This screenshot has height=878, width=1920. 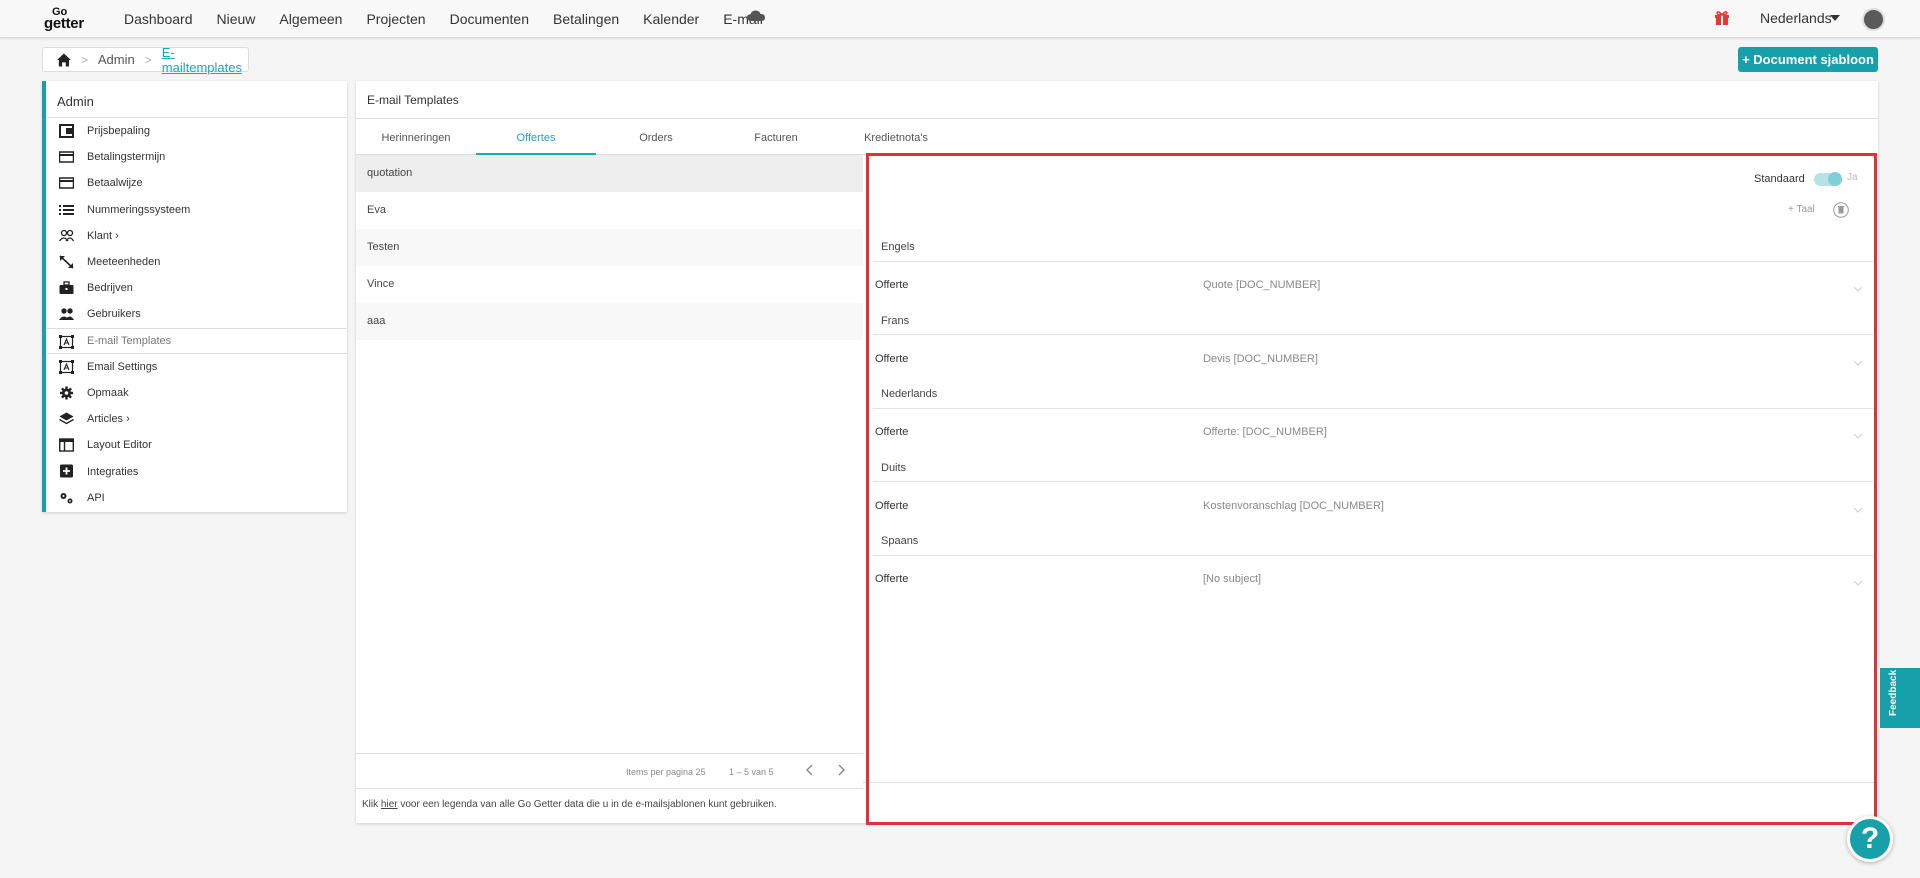 I want to click on sidebar-item-bedrijven: Bedrijven, so click(x=196, y=288).